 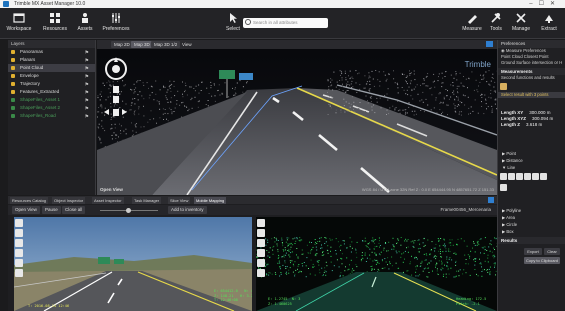 What do you see at coordinates (19, 223) in the screenshot?
I see `photo-tool-1-icon` at bounding box center [19, 223].